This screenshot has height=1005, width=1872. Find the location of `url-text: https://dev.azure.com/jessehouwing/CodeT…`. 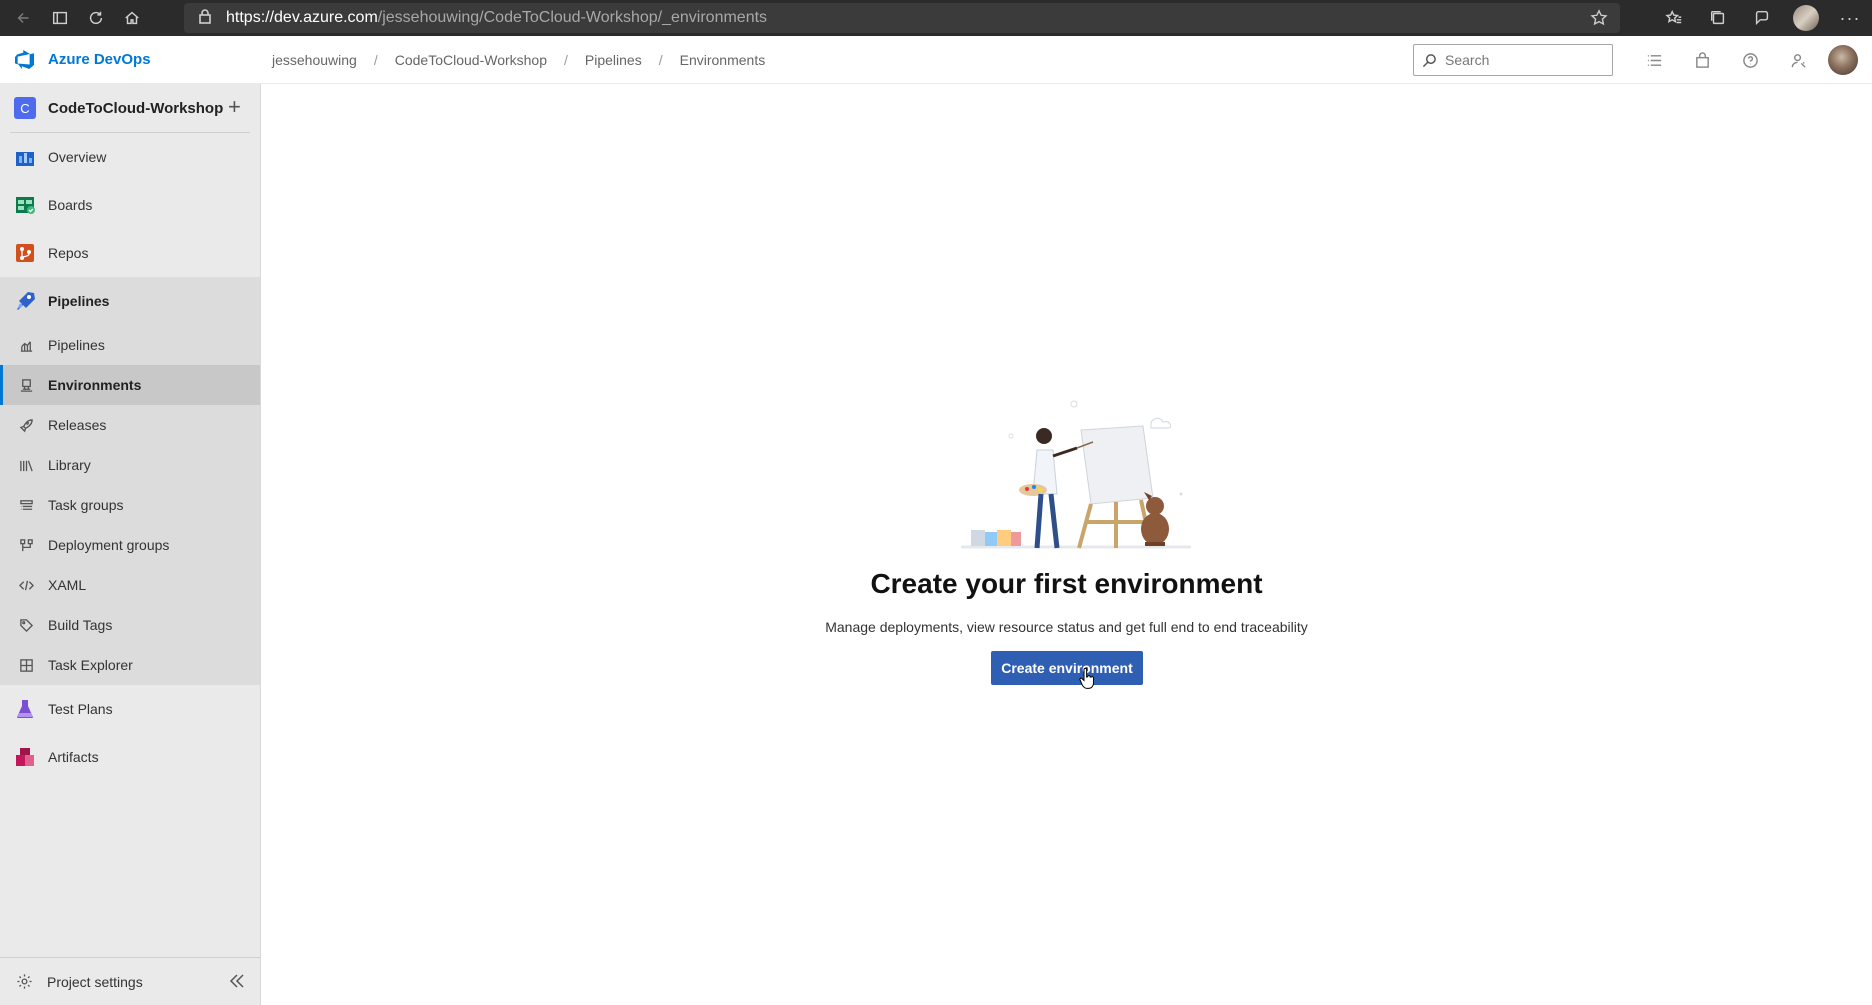

url-text: https://dev.azure.com/jessehouwing/CodeT… is located at coordinates (497, 17).